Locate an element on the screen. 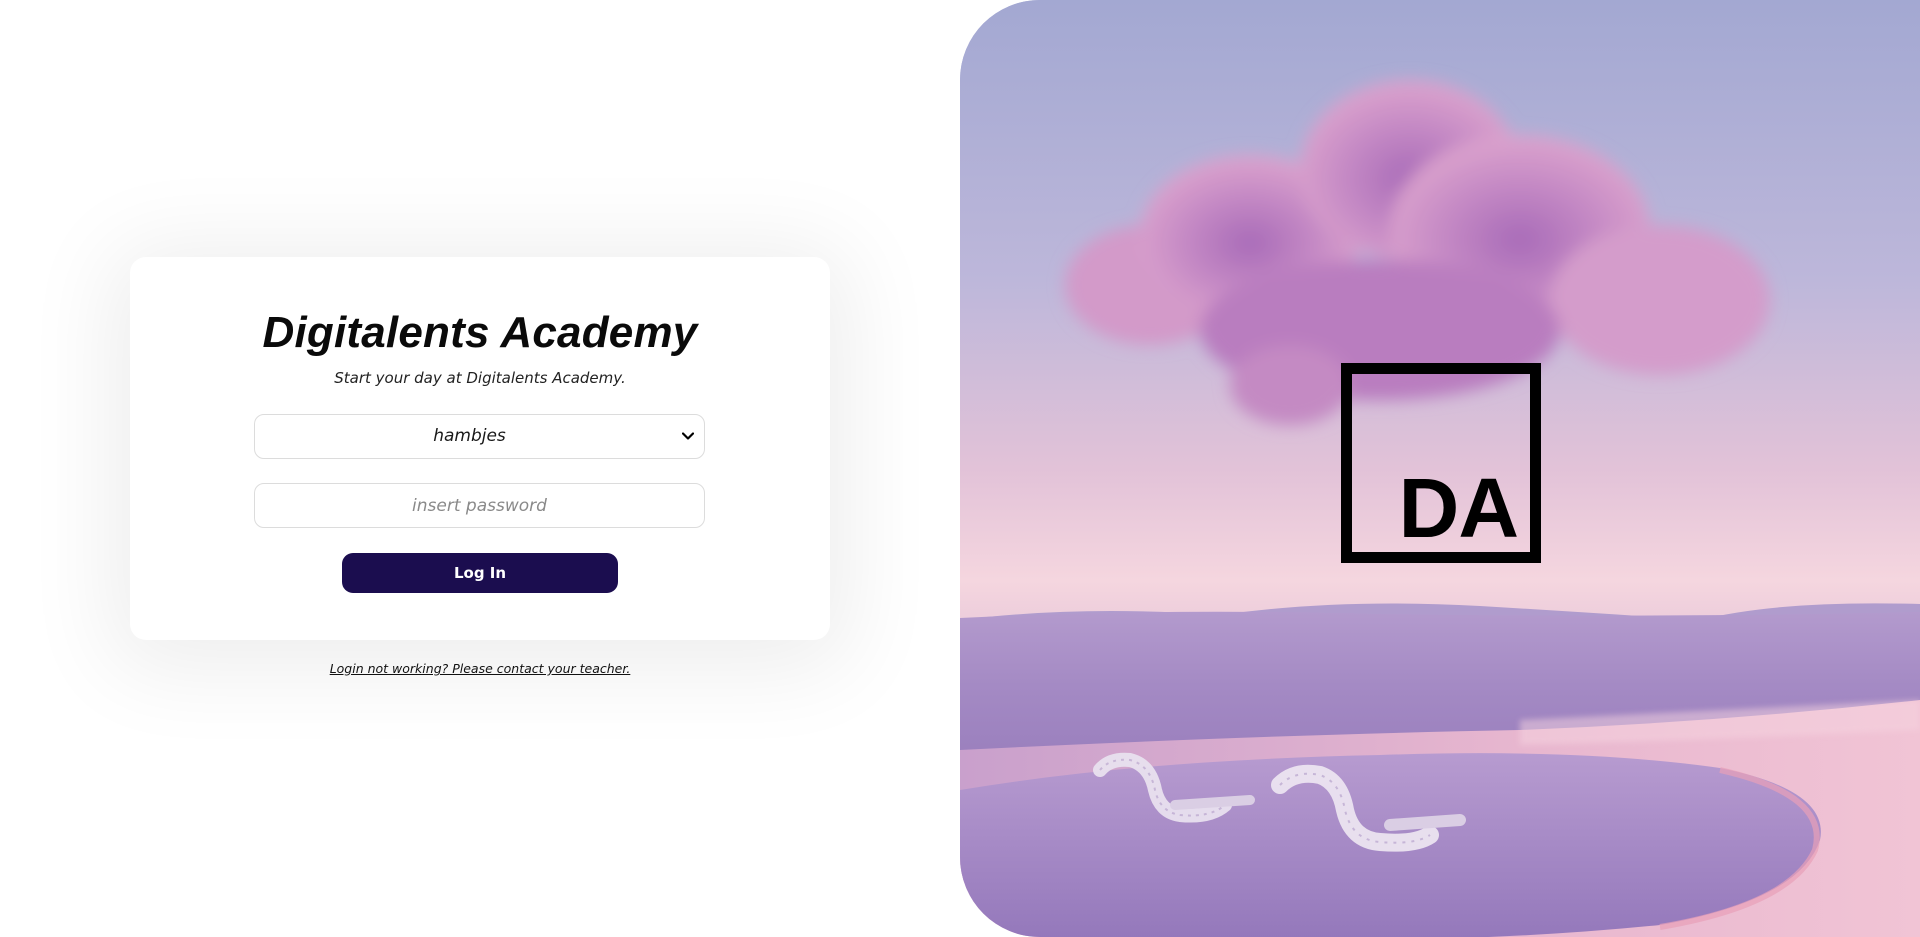 Image resolution: width=1920 pixels, height=937 pixels. user-select: hambjes is located at coordinates (479, 436).